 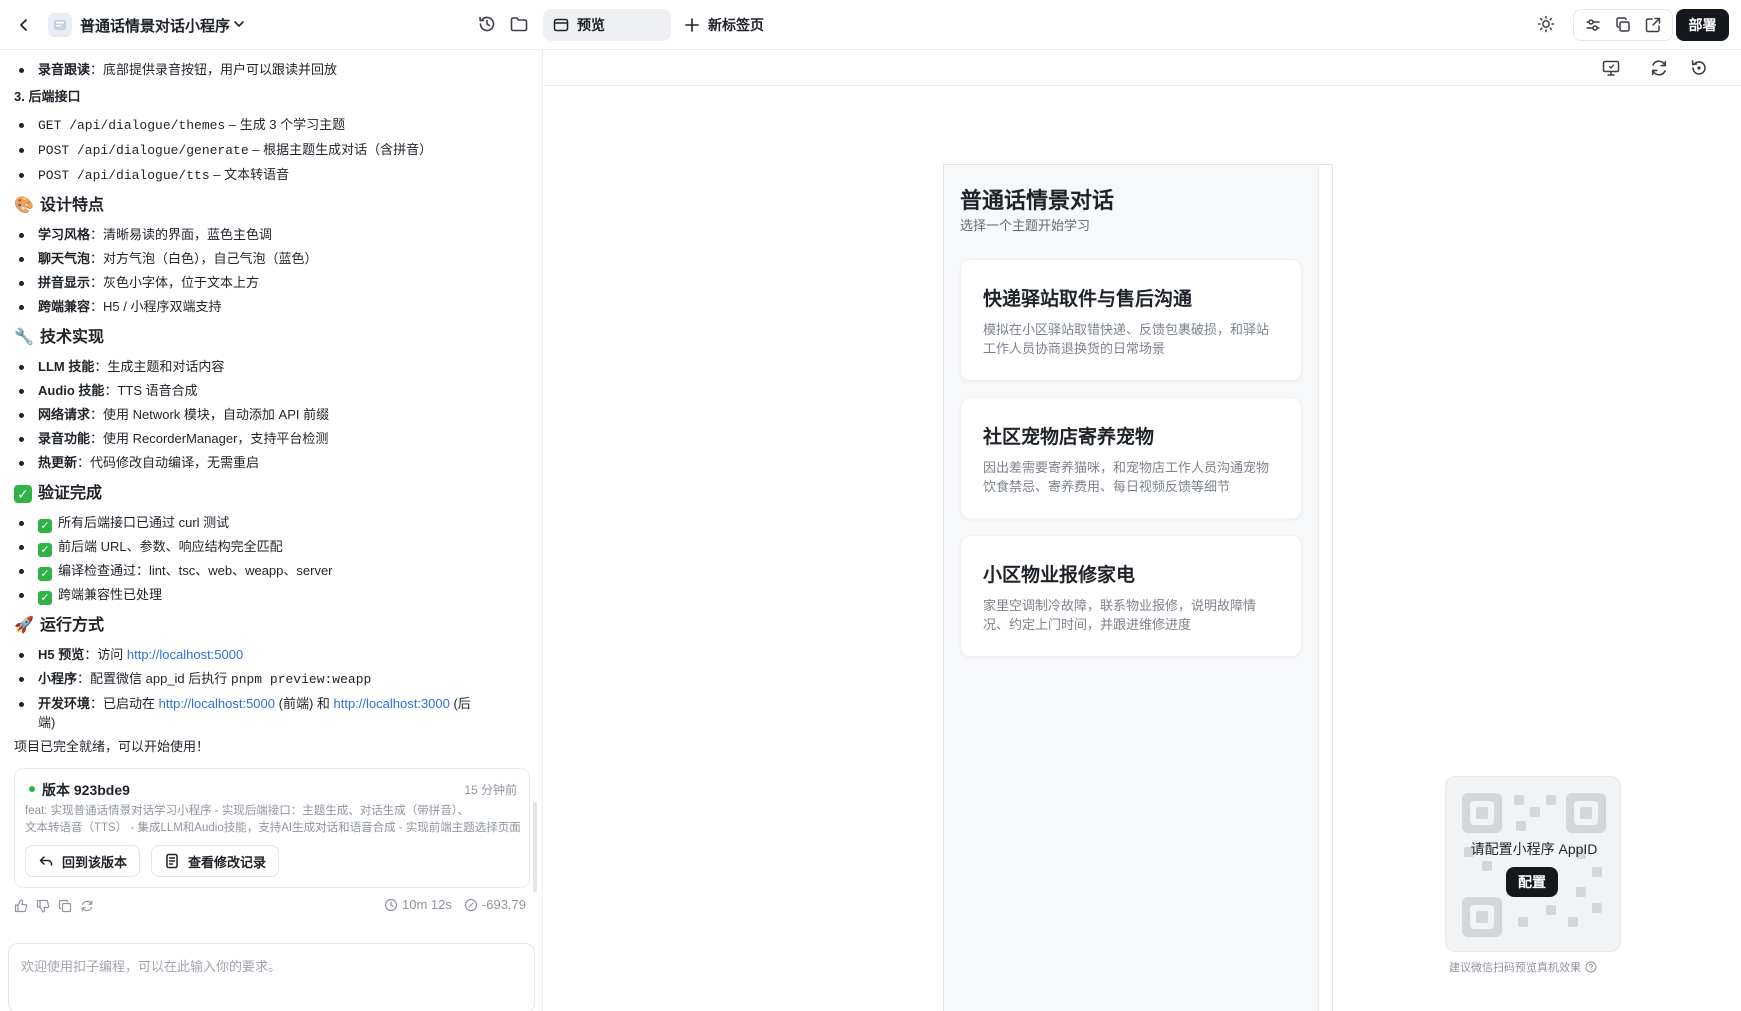 I want to click on list-item: 录音功能：使用 RecorderManager，支持平台检测, so click(x=173, y=438).